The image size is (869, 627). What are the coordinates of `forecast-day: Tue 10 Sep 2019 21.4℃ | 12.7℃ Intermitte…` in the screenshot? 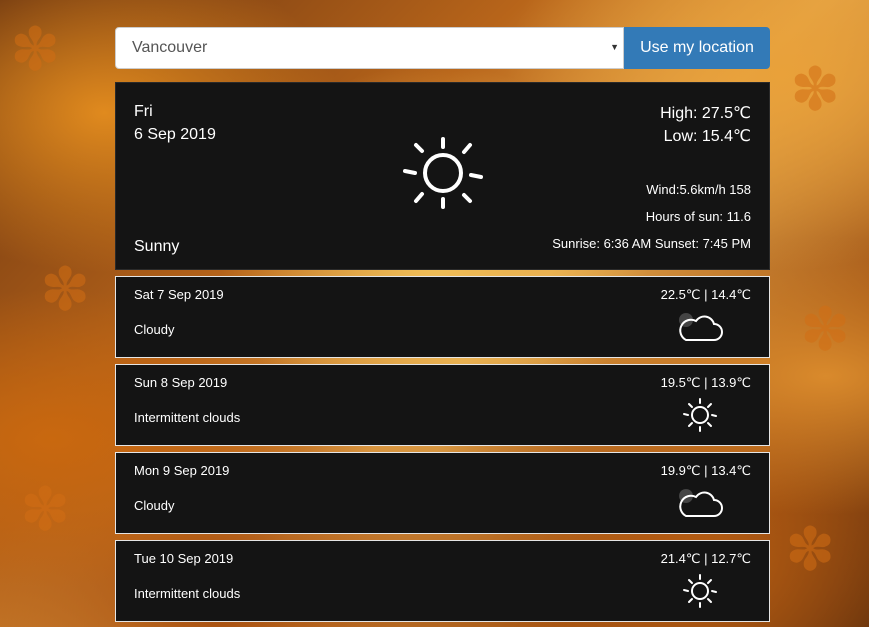 It's located at (442, 581).